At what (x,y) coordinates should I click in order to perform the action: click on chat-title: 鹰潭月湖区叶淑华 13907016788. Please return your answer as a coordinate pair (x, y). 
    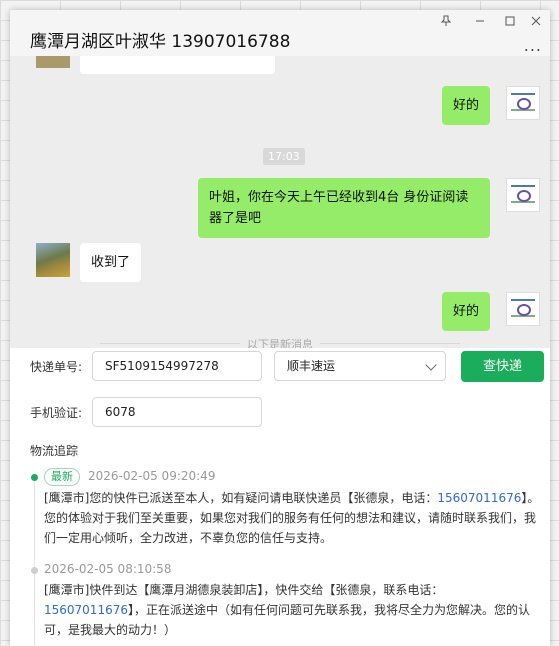
    Looking at the image, I should click on (160, 42).